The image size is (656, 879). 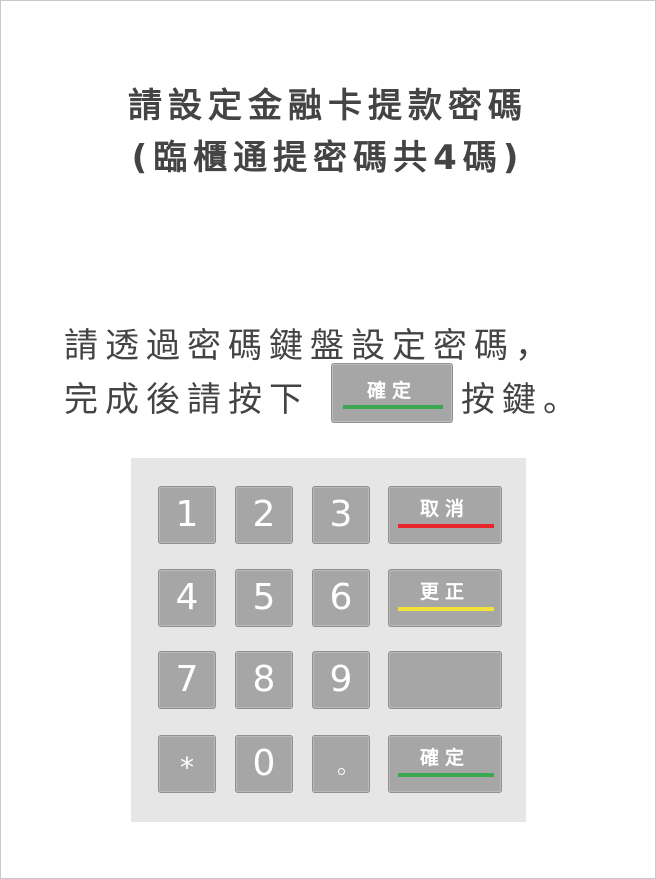 I want to click on star-key: *, so click(x=187, y=764).